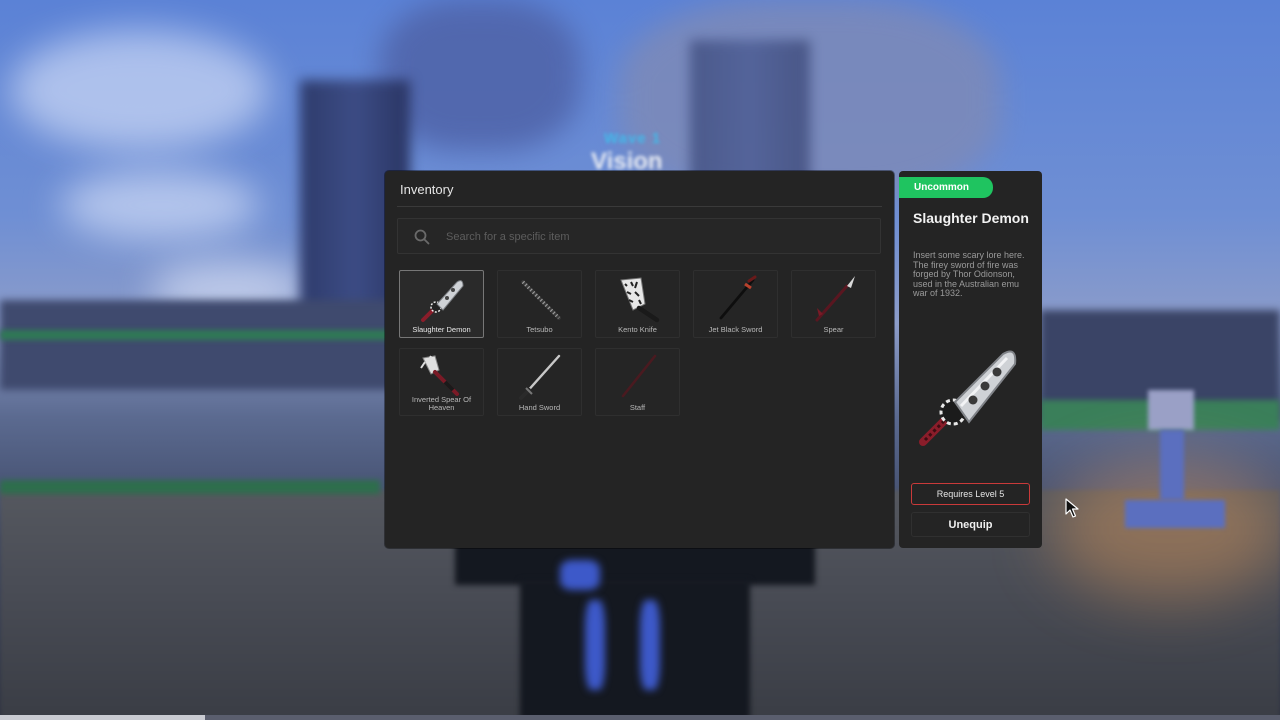  Describe the element at coordinates (441, 329) in the screenshot. I see `slot-label: Slaughter Demon` at that location.